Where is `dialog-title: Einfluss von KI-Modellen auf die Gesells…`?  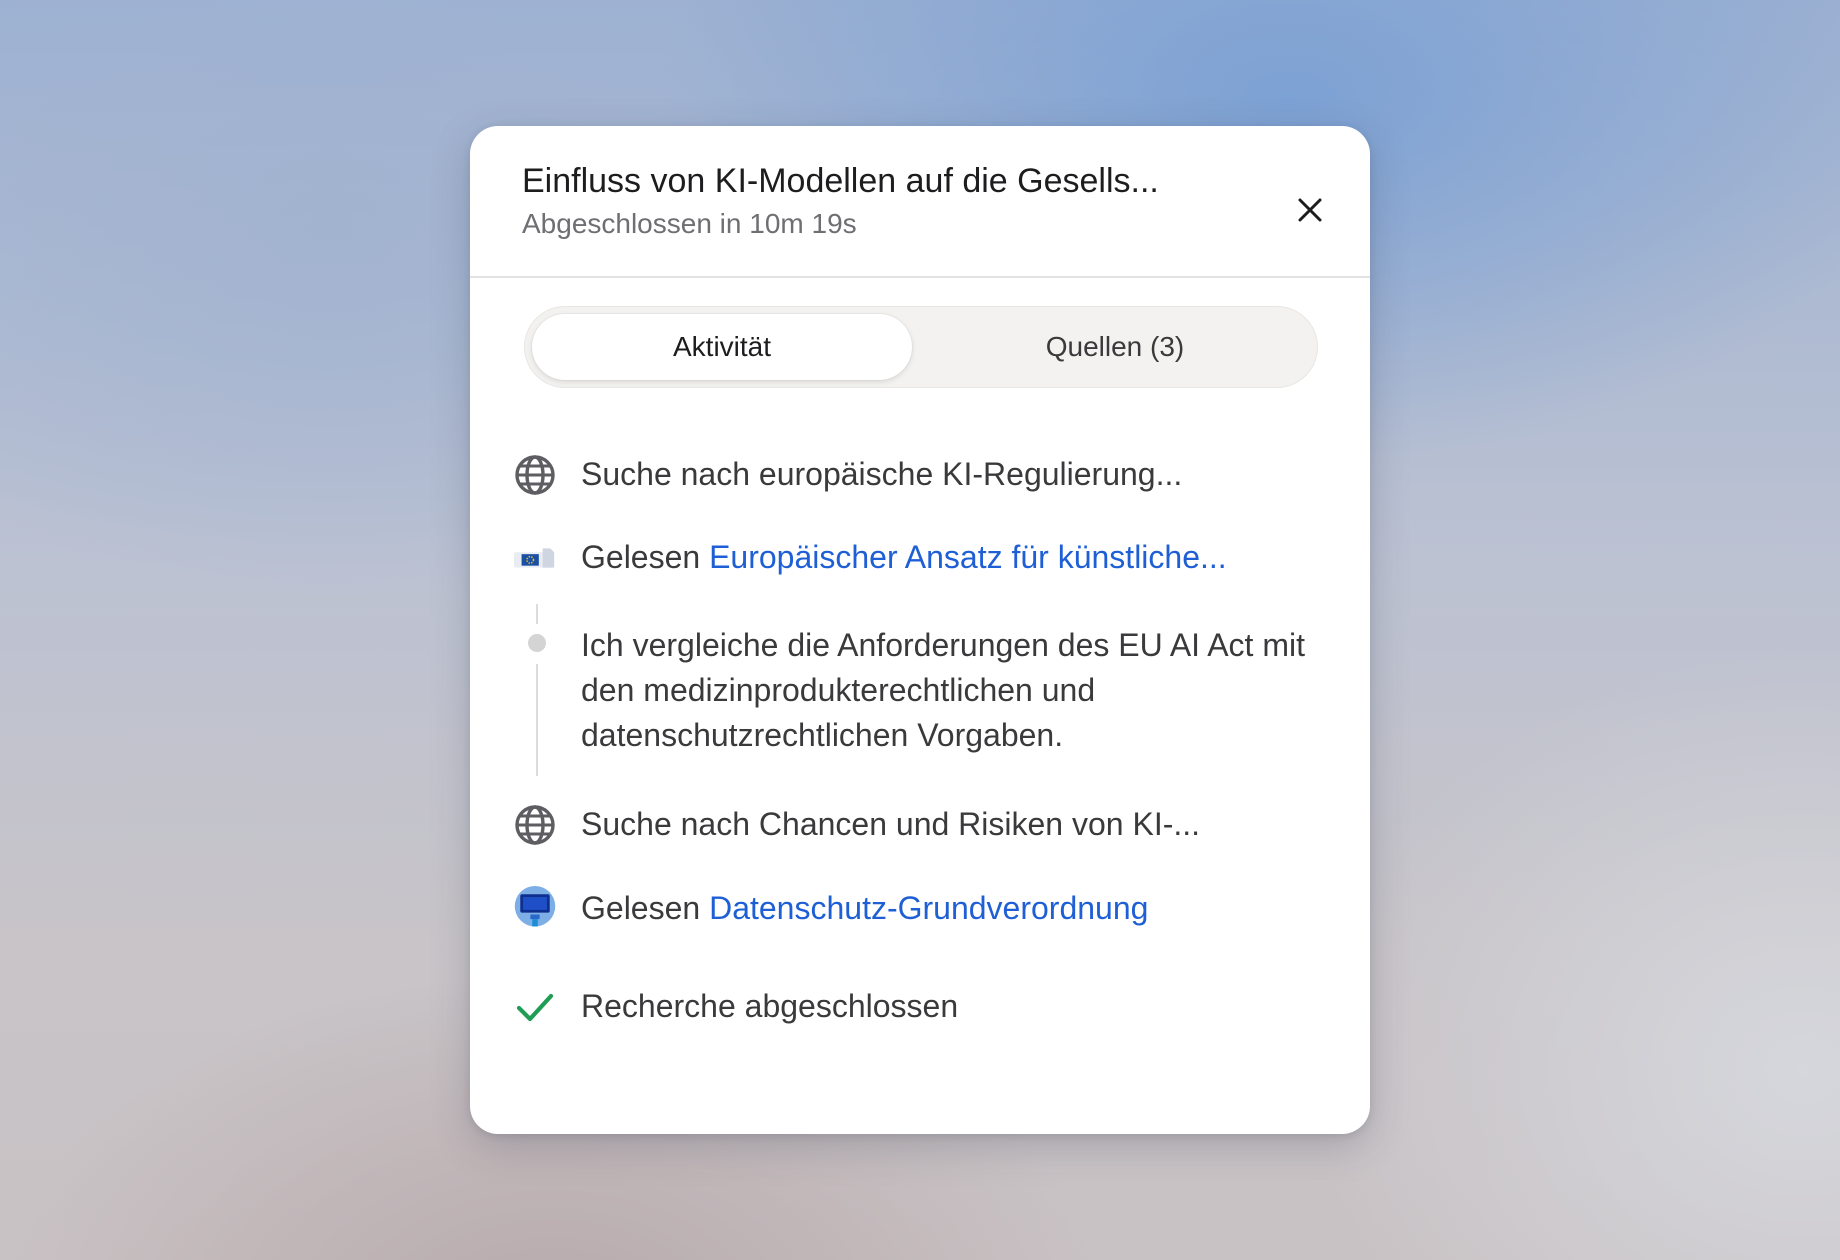 dialog-title: Einfluss von KI-Modellen auf die Gesells… is located at coordinates (840, 181).